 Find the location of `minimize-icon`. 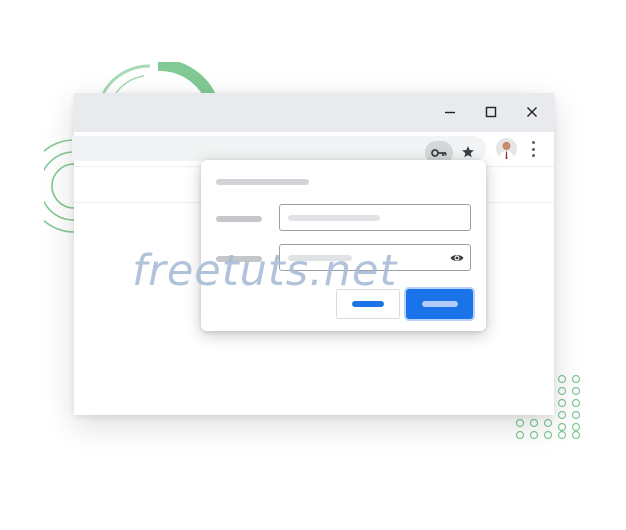

minimize-icon is located at coordinates (450, 112).